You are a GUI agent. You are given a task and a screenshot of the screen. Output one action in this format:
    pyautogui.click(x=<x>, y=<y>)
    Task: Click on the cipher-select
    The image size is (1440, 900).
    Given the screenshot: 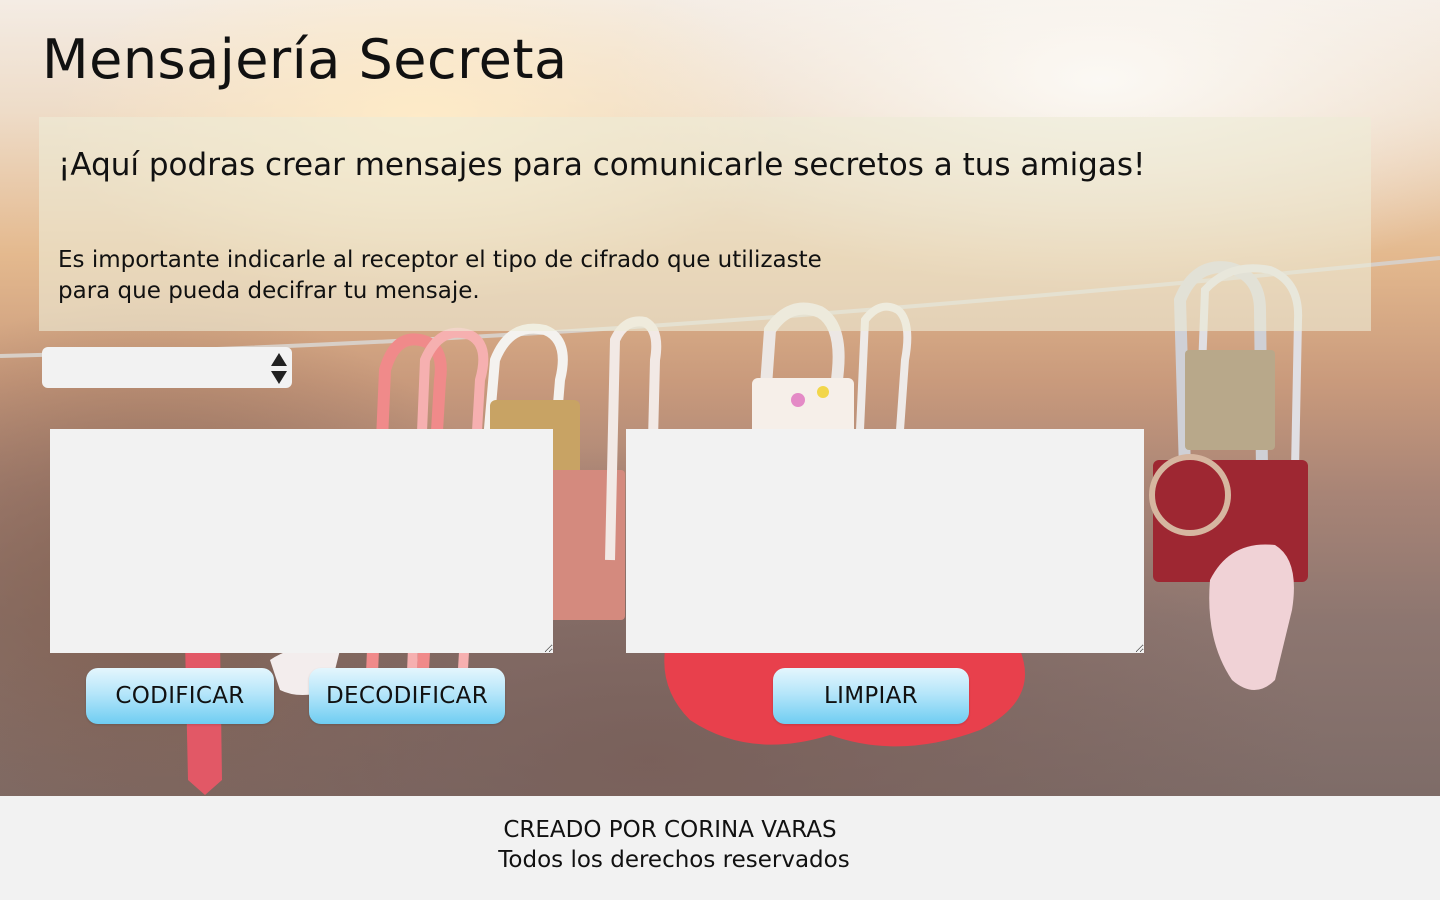 What is the action you would take?
    pyautogui.click(x=167, y=367)
    